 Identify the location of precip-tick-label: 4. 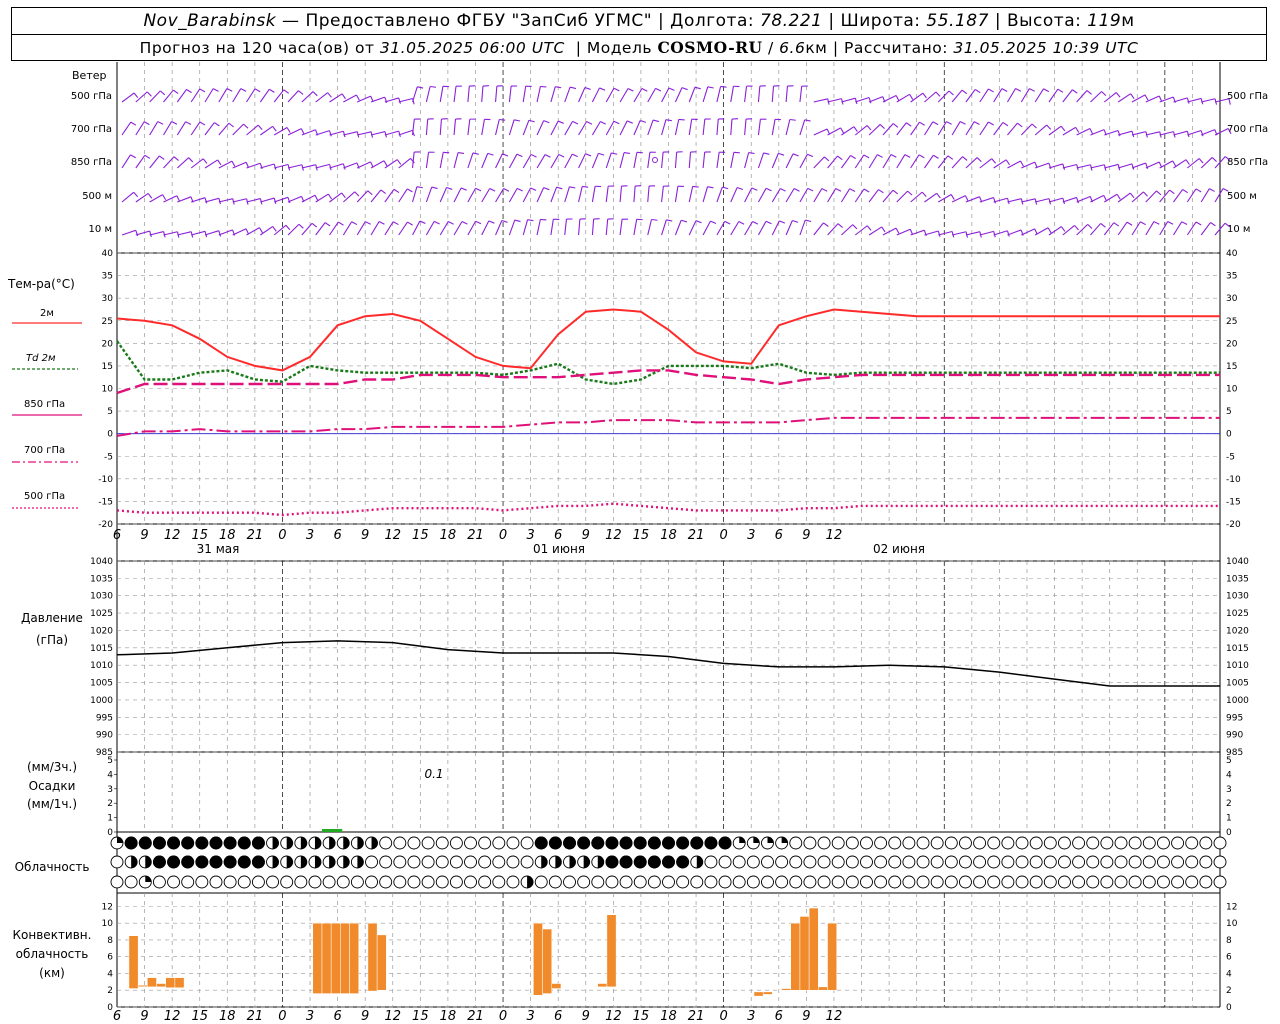
(1229, 775).